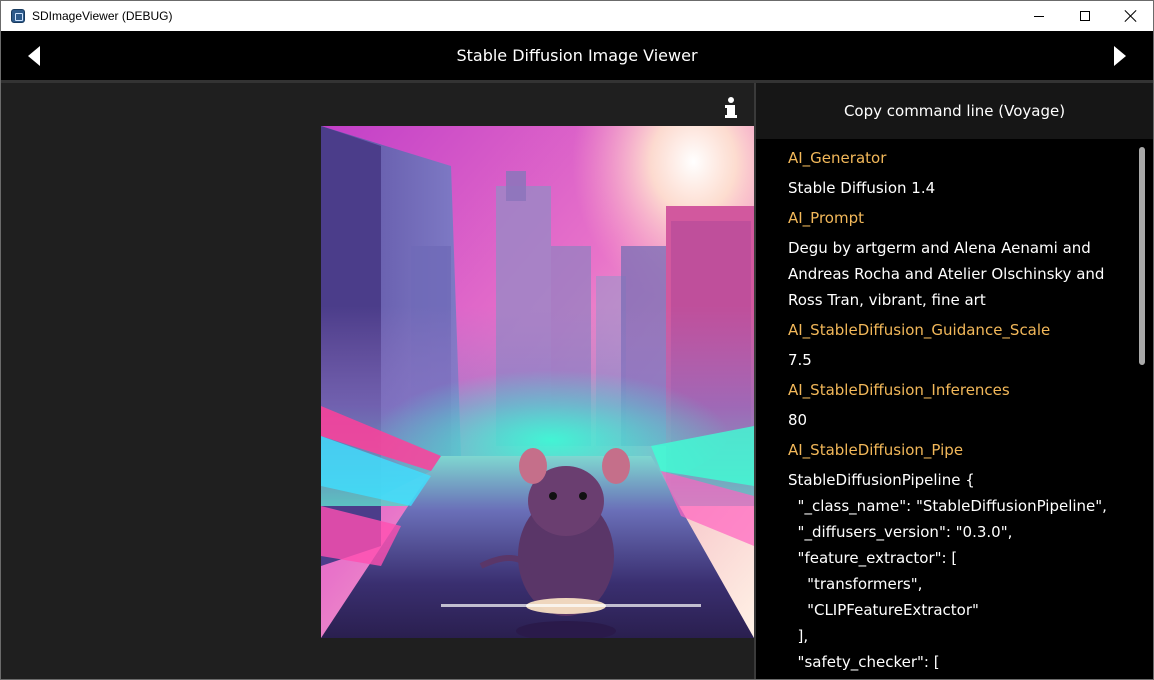  I want to click on page-title: Stable Diffusion Image Viewer, so click(577, 55).